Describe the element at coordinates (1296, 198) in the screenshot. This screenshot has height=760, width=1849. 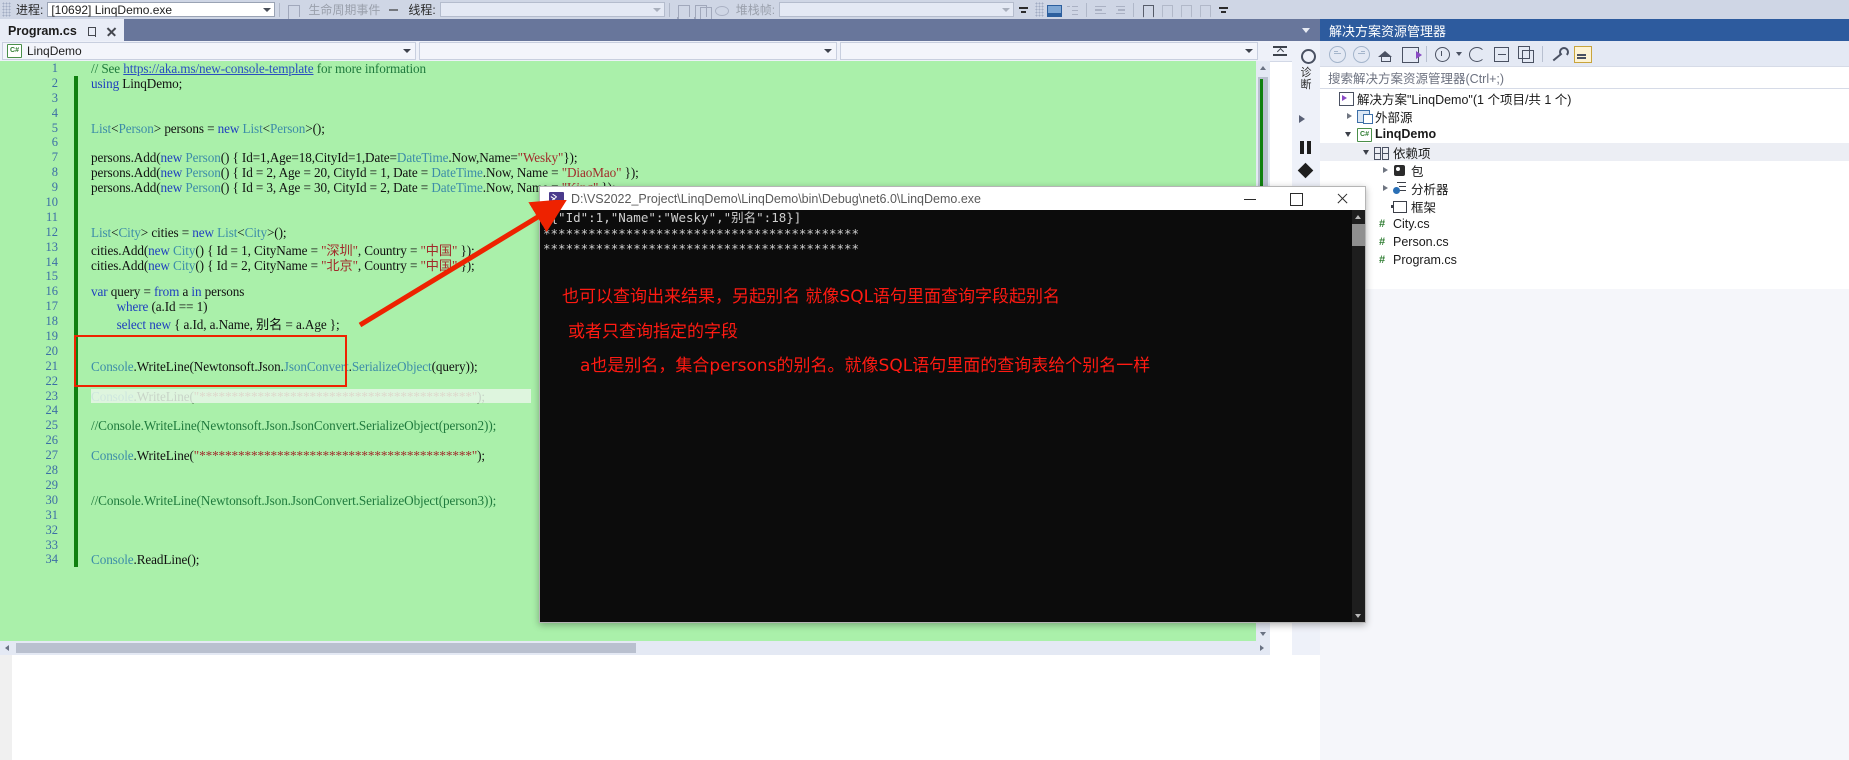
I see `maximize-button` at that location.